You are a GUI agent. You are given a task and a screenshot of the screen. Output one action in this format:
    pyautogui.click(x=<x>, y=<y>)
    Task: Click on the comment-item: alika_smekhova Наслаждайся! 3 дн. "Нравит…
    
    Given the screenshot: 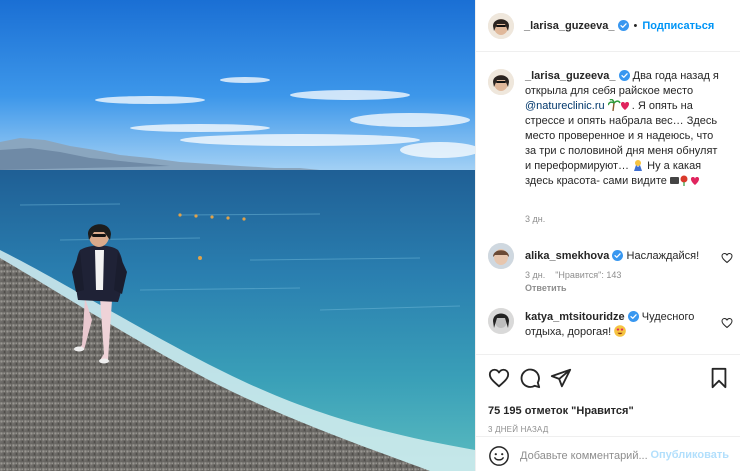 What is the action you would take?
    pyautogui.click(x=610, y=273)
    